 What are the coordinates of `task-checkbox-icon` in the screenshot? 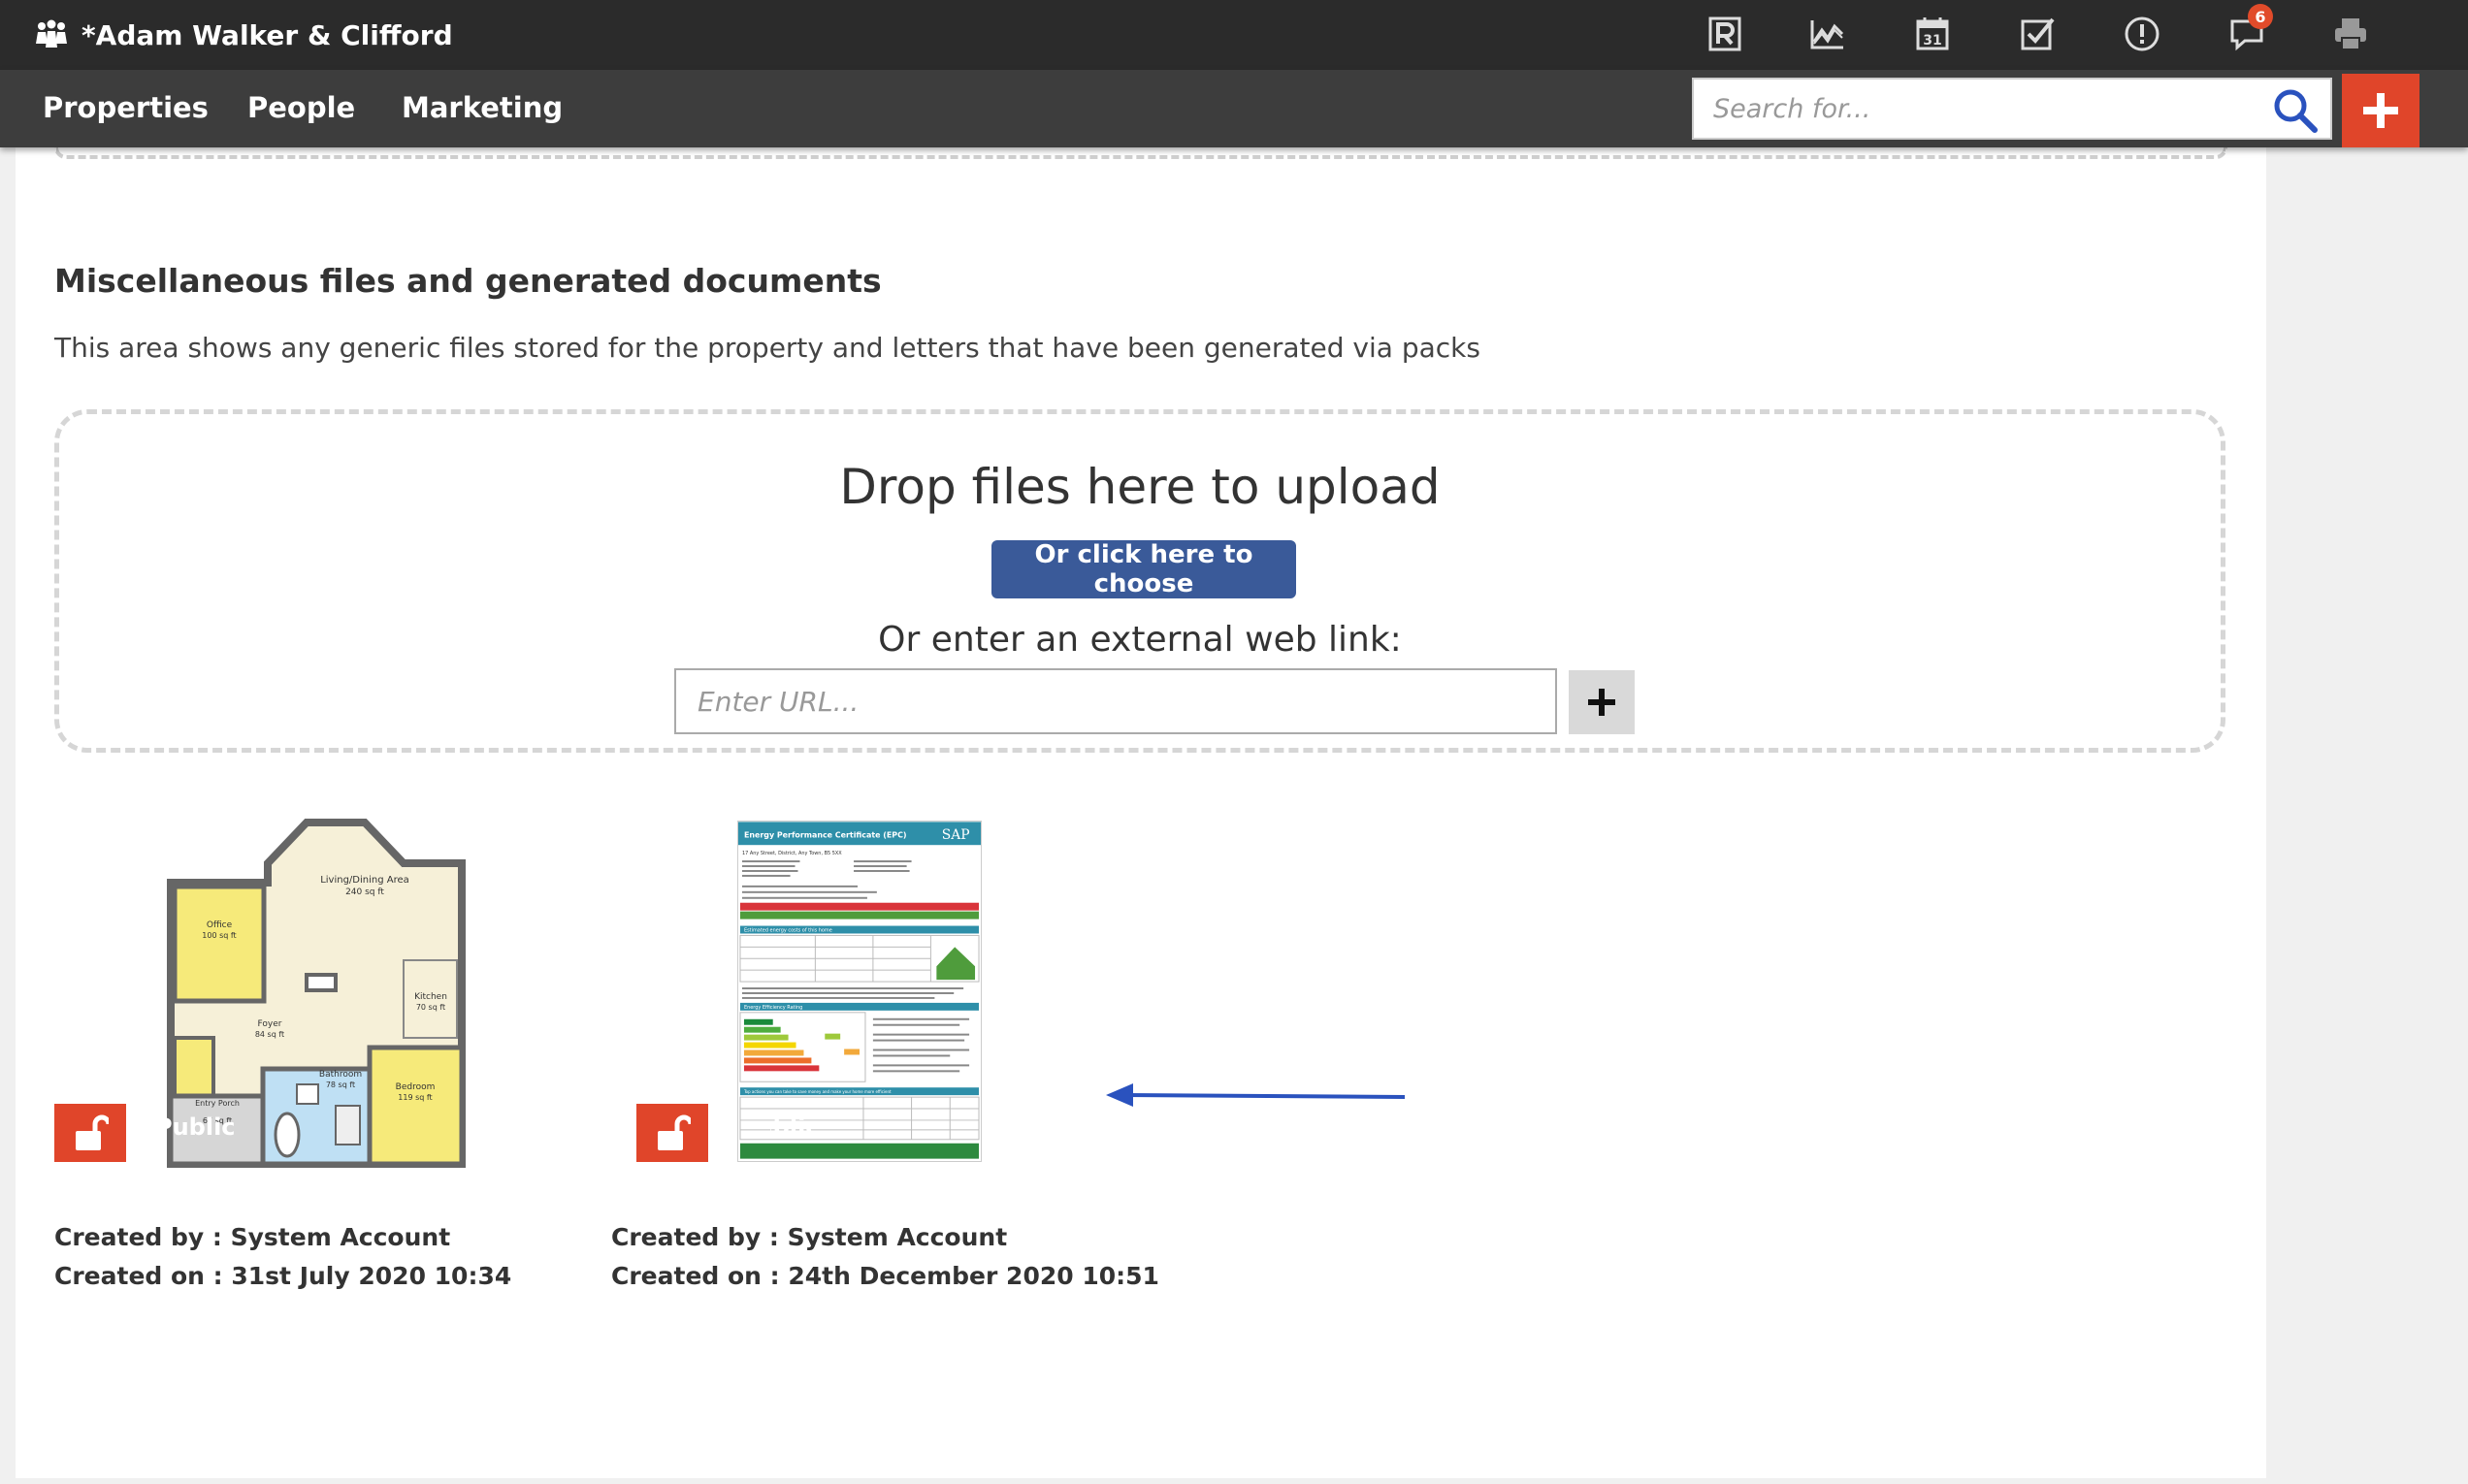 It's located at (2037, 34).